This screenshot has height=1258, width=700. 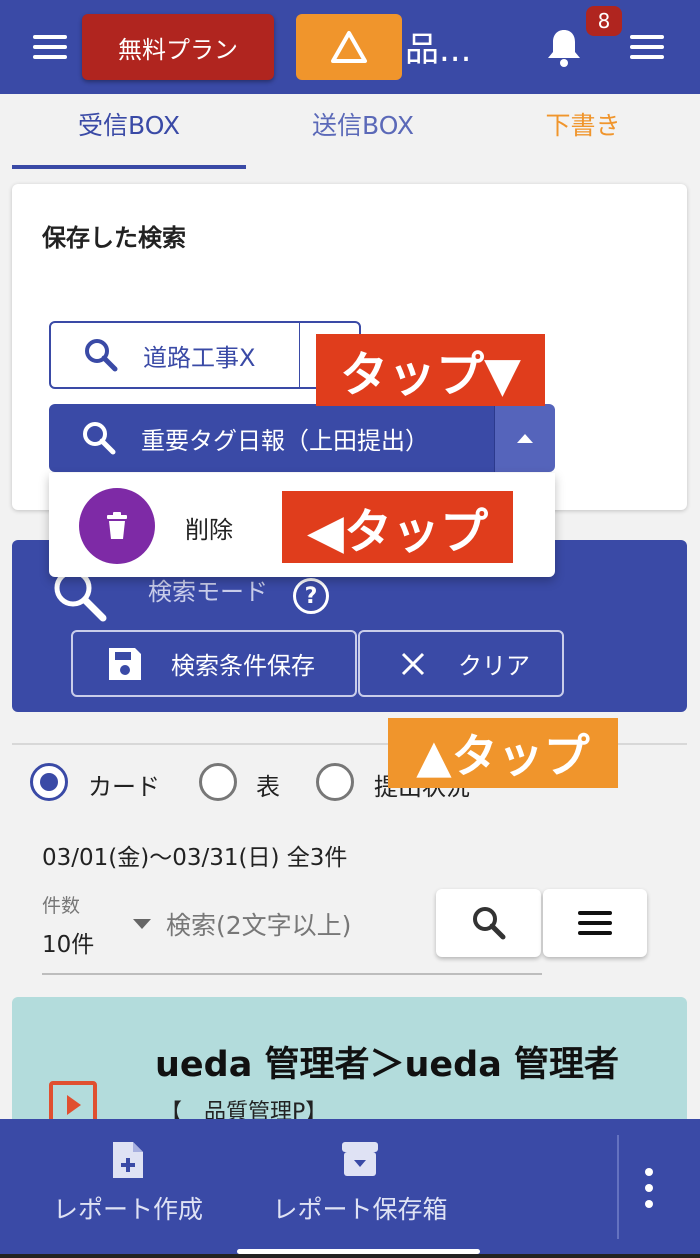 What do you see at coordinates (195, 858) in the screenshot?
I see `date-range: 03/01(金)〜03/31(日) 全3件` at bounding box center [195, 858].